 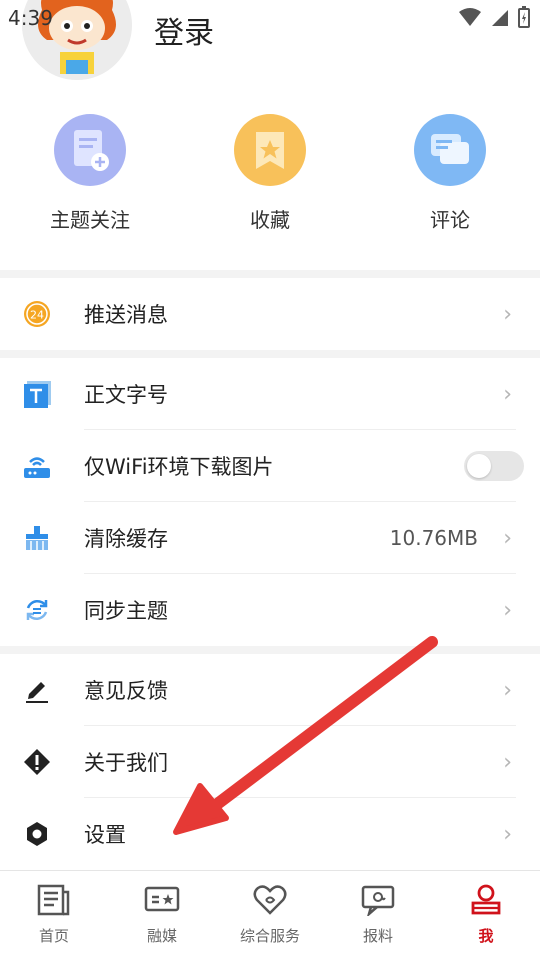 I want to click on bottom-nav: 首页 融媒 综合服务 报料 我, so click(x=270, y=915).